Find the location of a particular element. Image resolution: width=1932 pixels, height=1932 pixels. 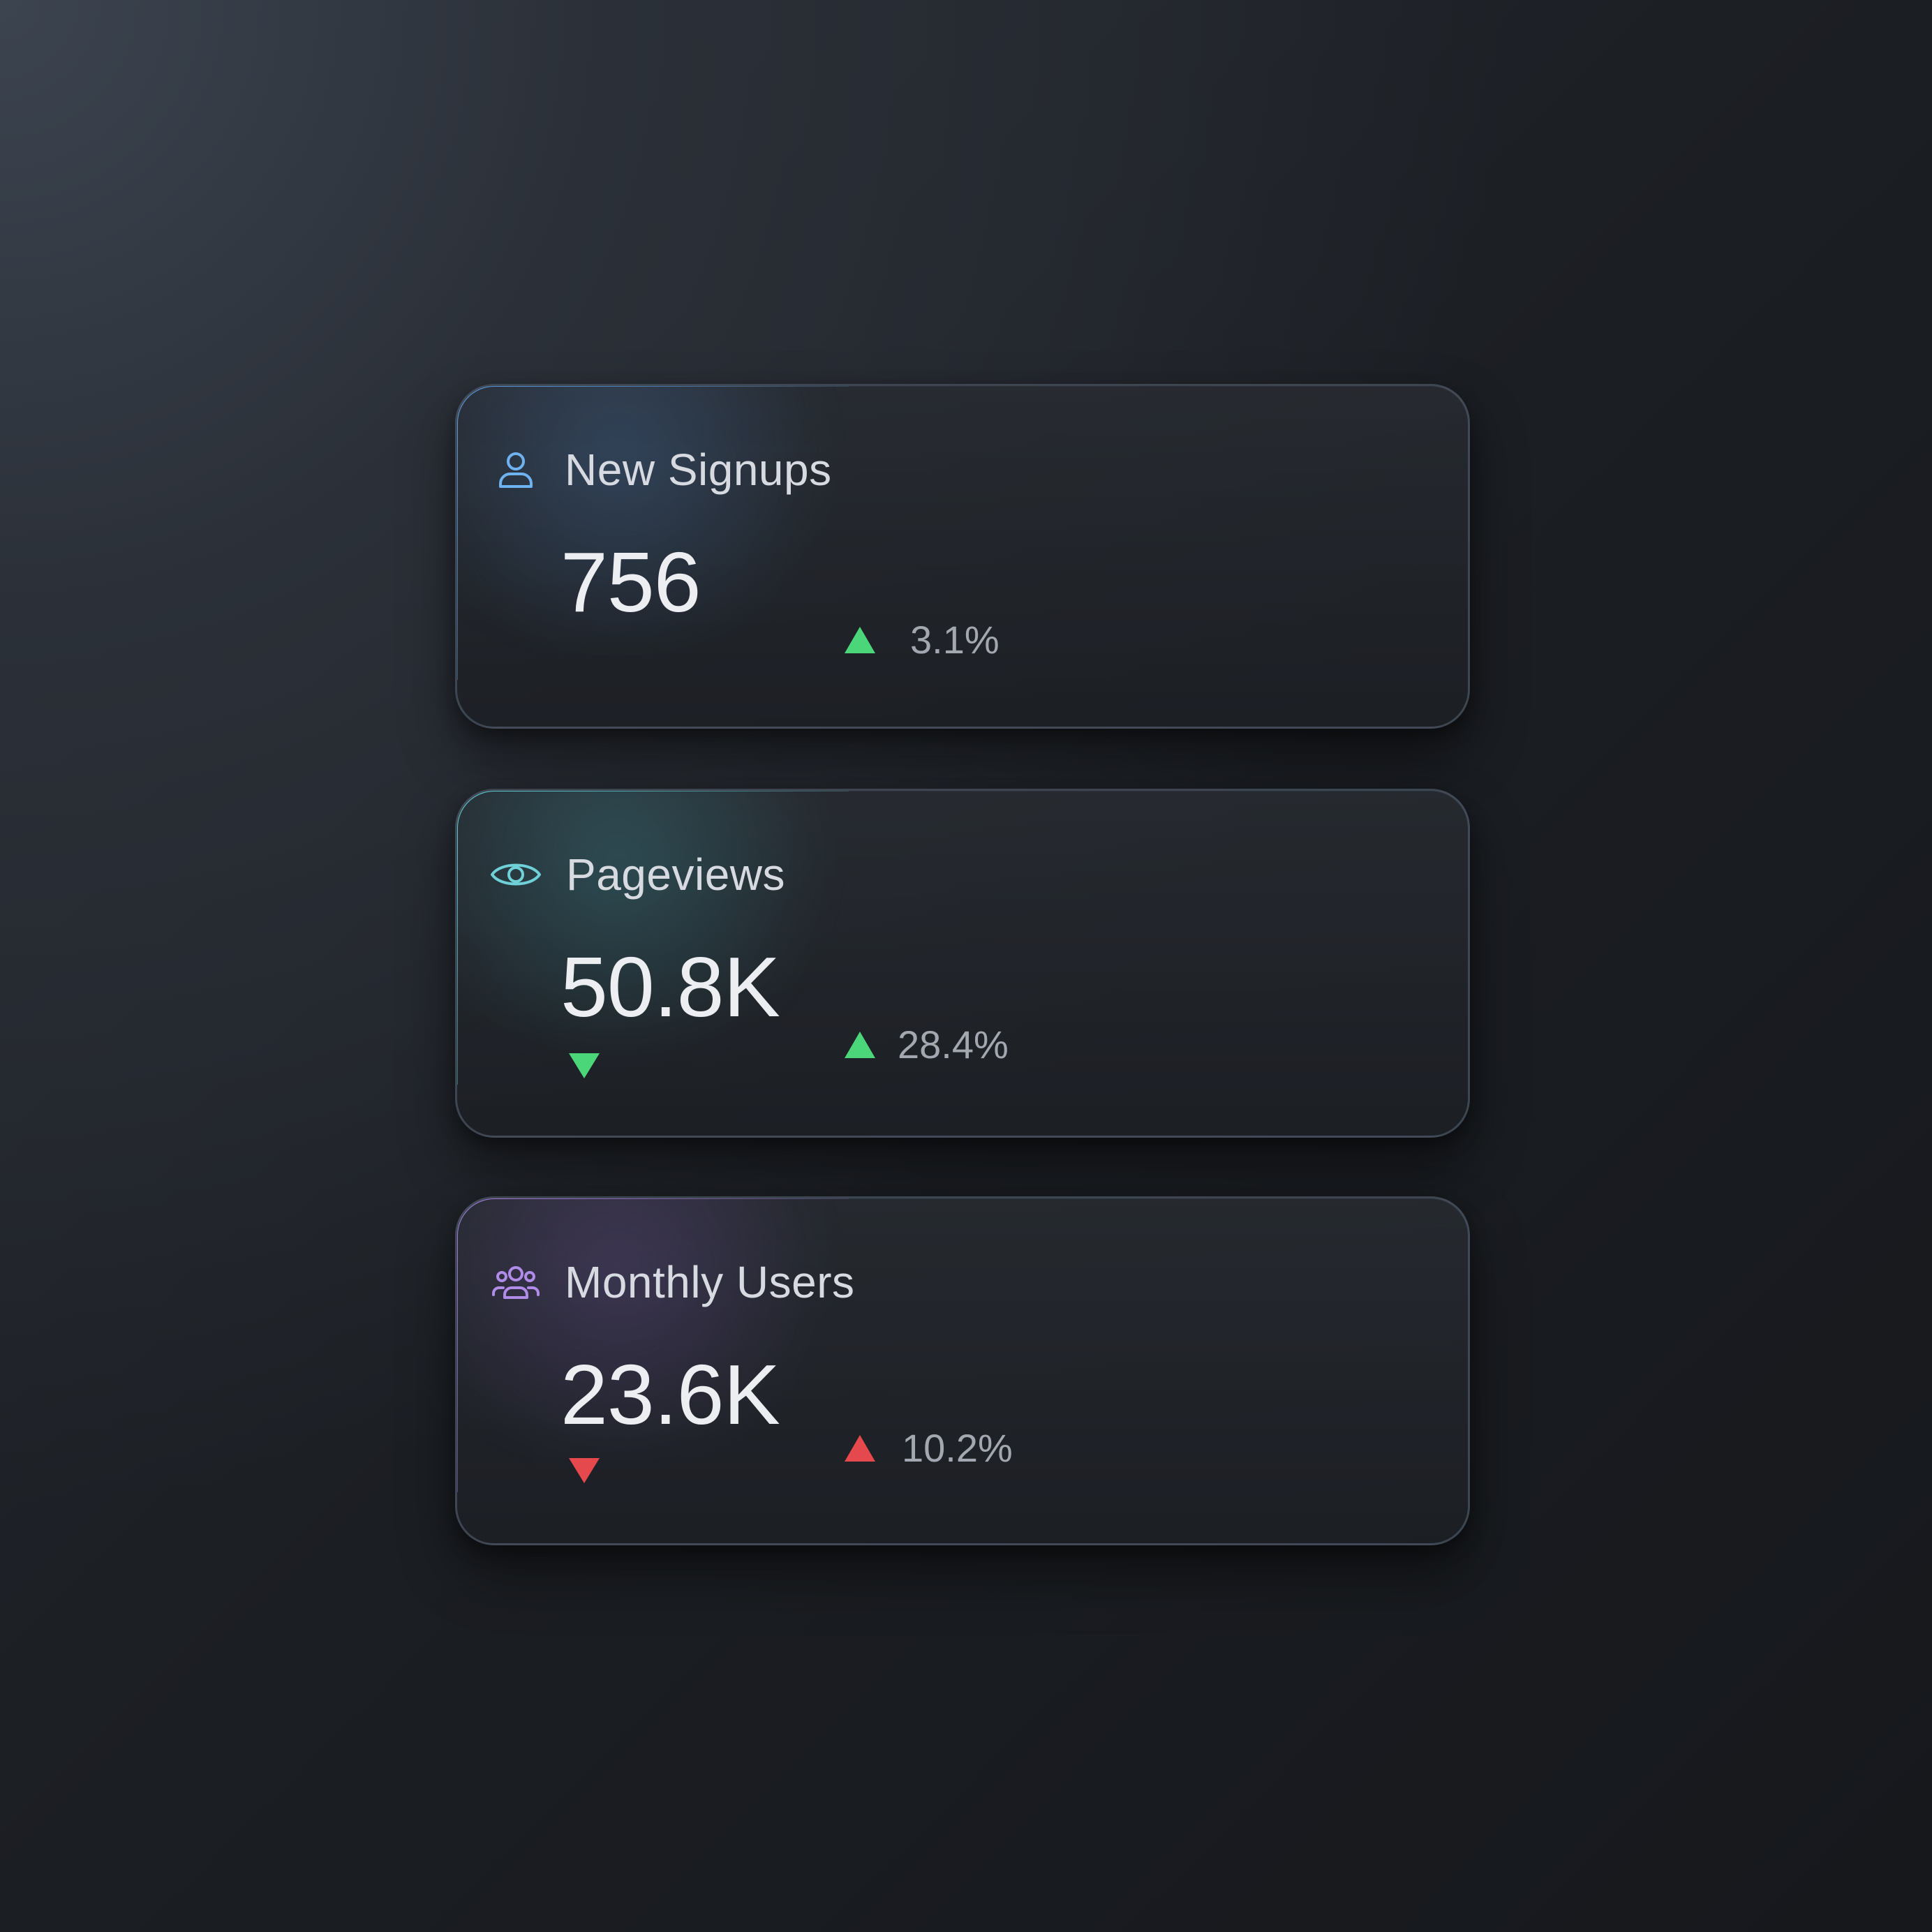

users-group-icon is located at coordinates (516, 1282).